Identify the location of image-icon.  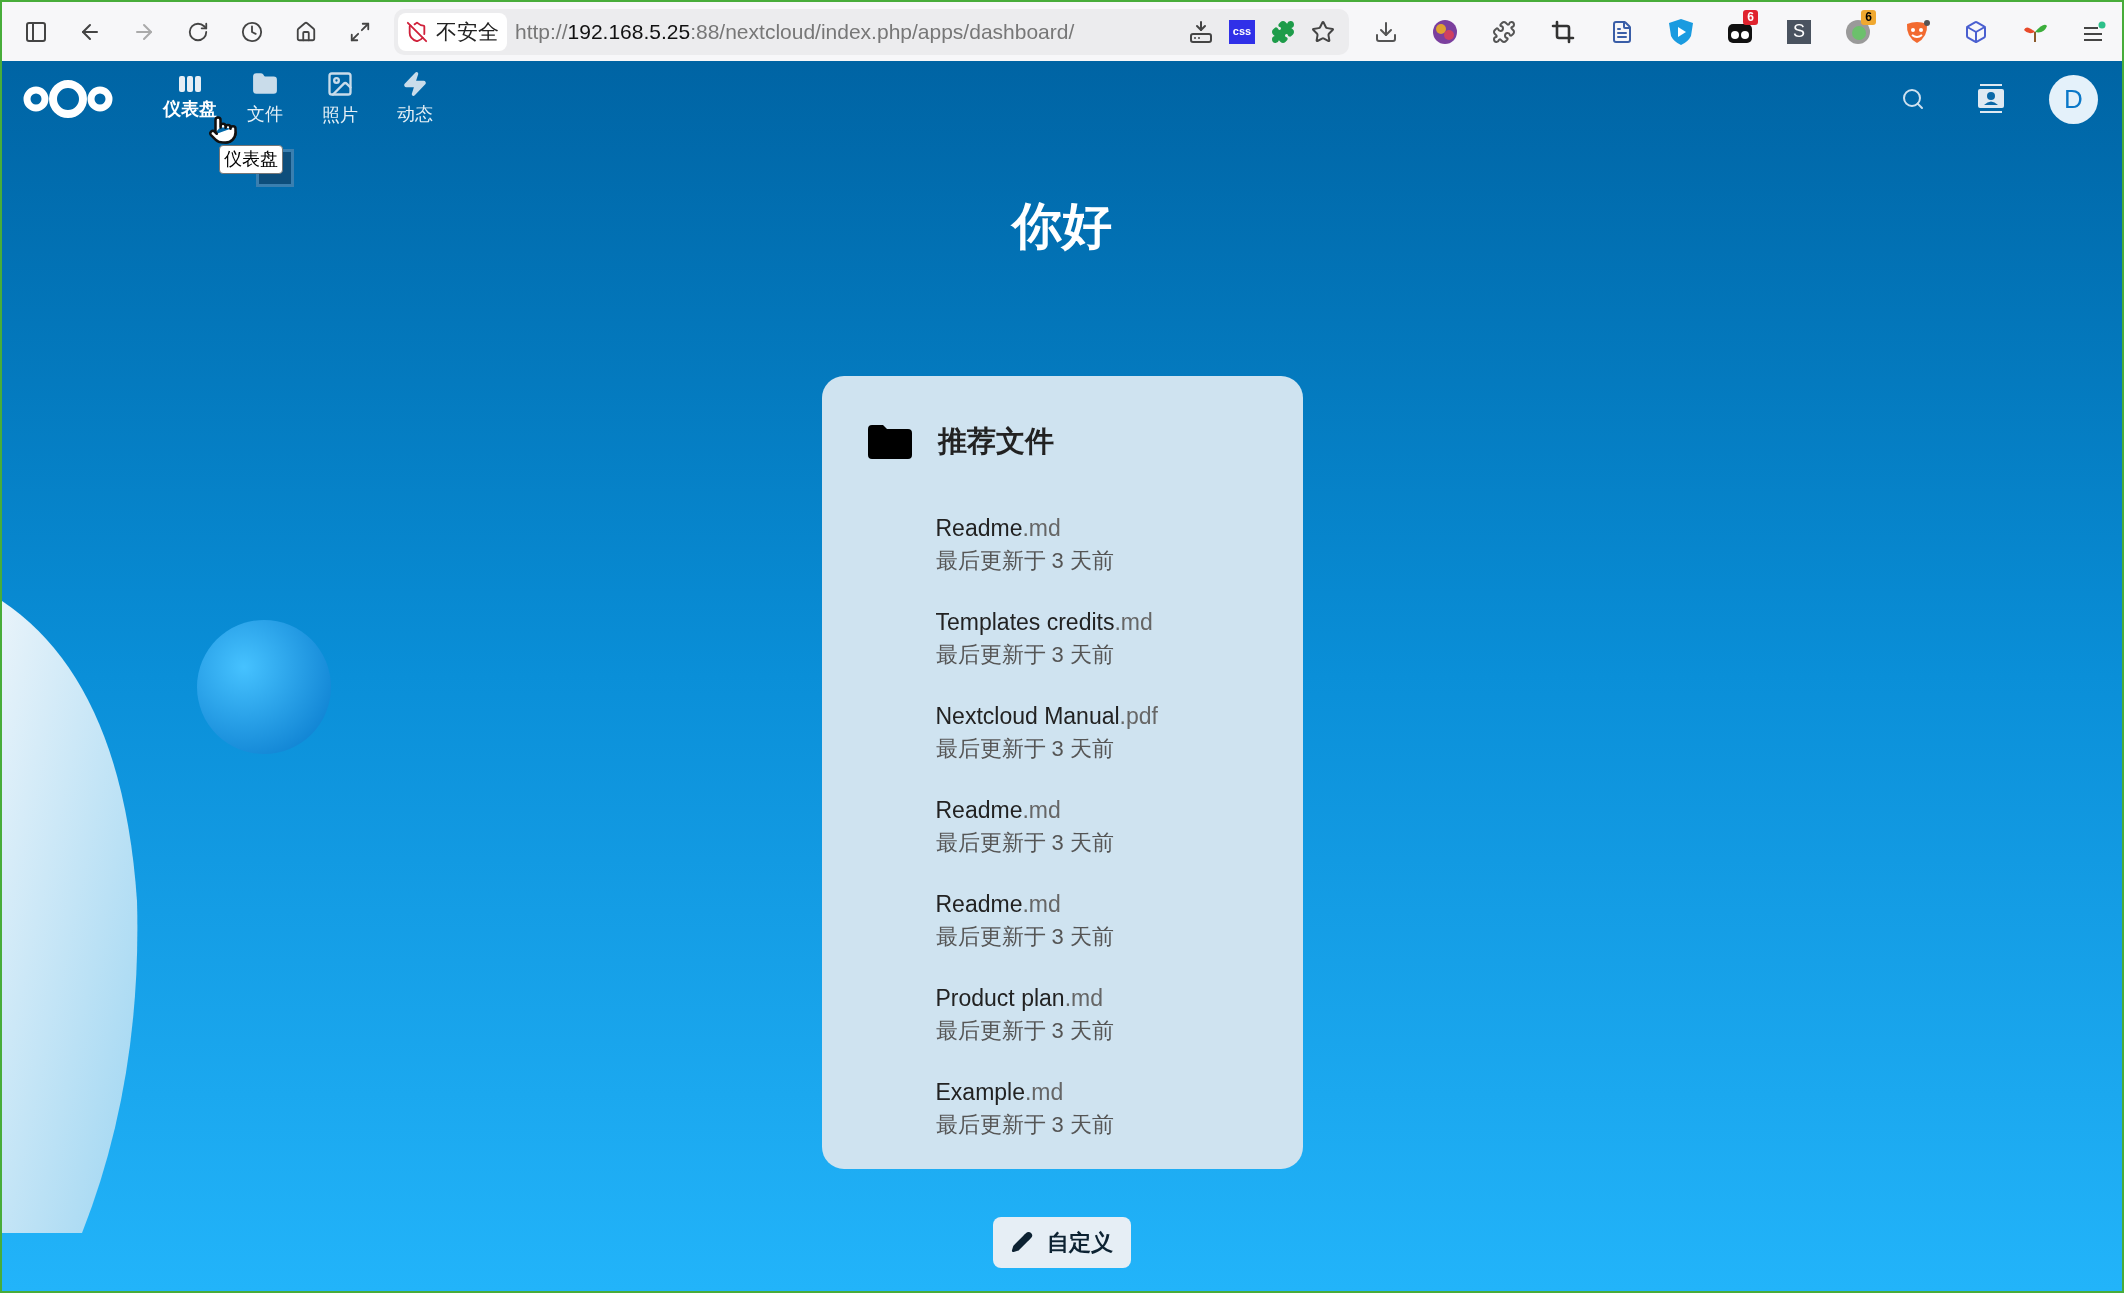
(339, 83).